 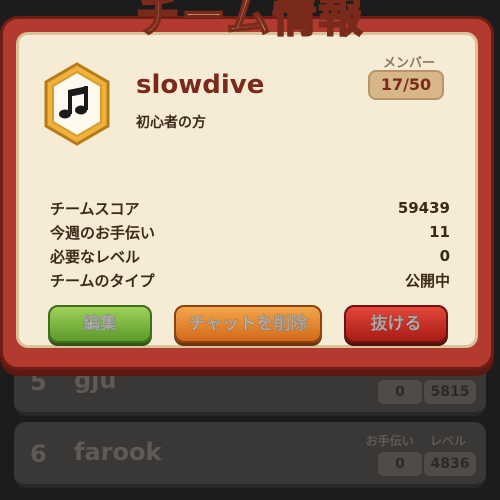 I want to click on stat-label: 今週のお手伝い, so click(x=103, y=232).